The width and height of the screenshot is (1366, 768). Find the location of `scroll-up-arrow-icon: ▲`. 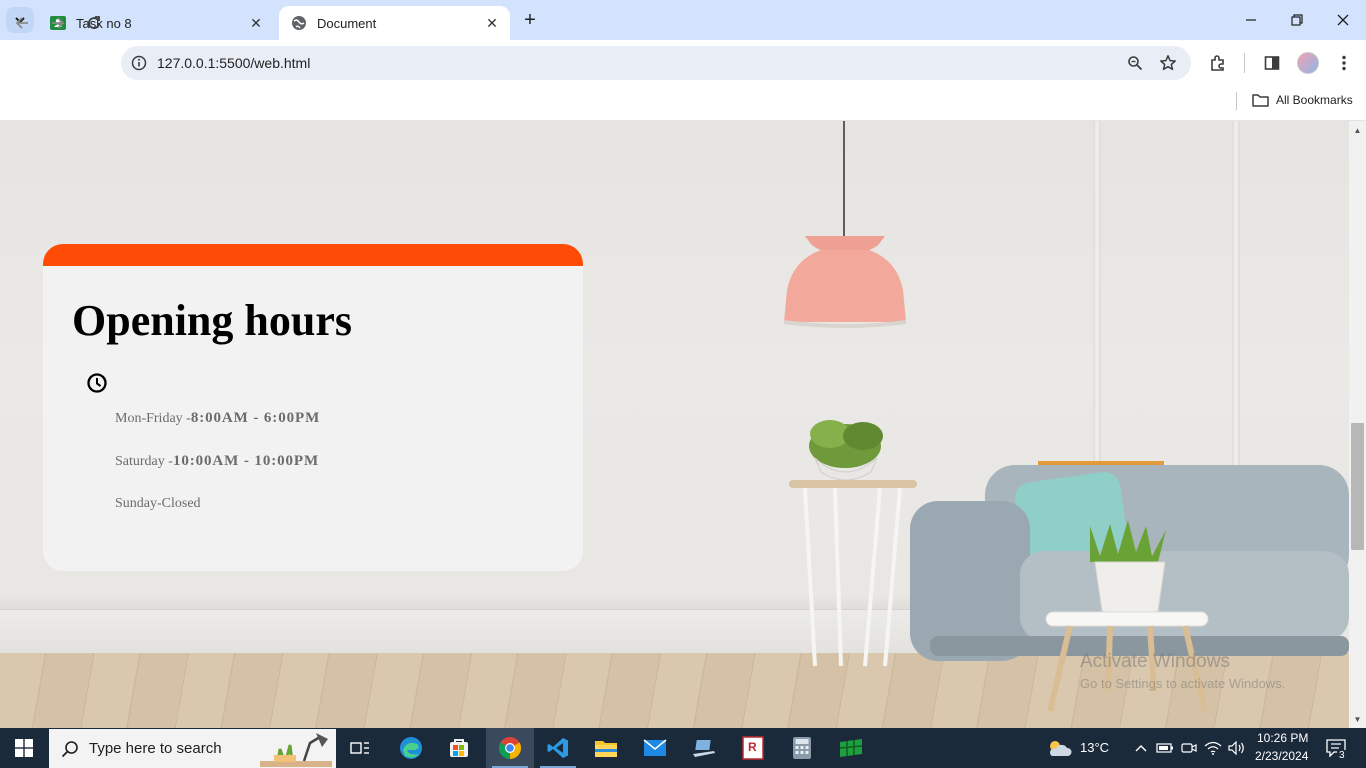

scroll-up-arrow-icon: ▲ is located at coordinates (1357, 130).